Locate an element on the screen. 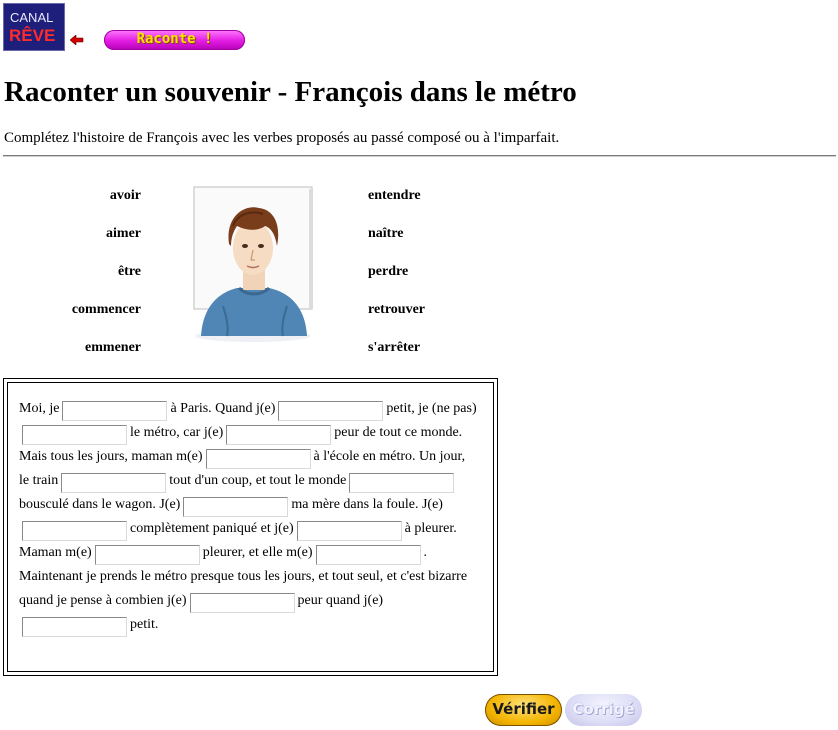 The image size is (838, 730). verb-left-3: être is located at coordinates (129, 271).